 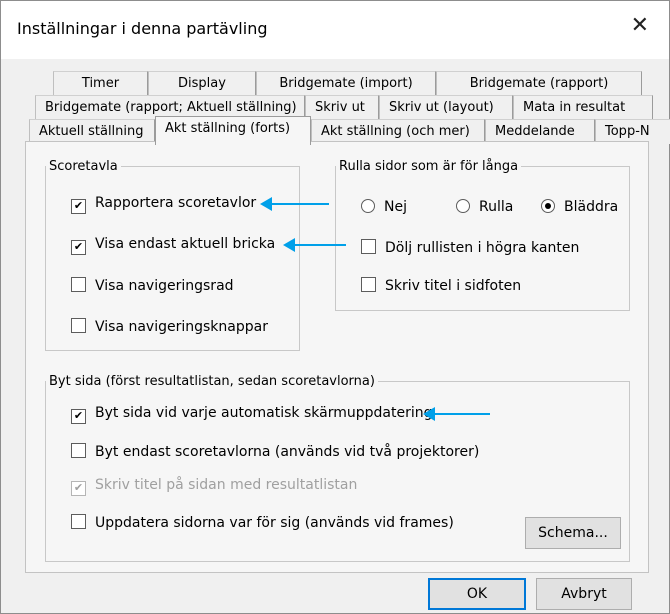 I want to click on radio-circle-selected, so click(x=548, y=206).